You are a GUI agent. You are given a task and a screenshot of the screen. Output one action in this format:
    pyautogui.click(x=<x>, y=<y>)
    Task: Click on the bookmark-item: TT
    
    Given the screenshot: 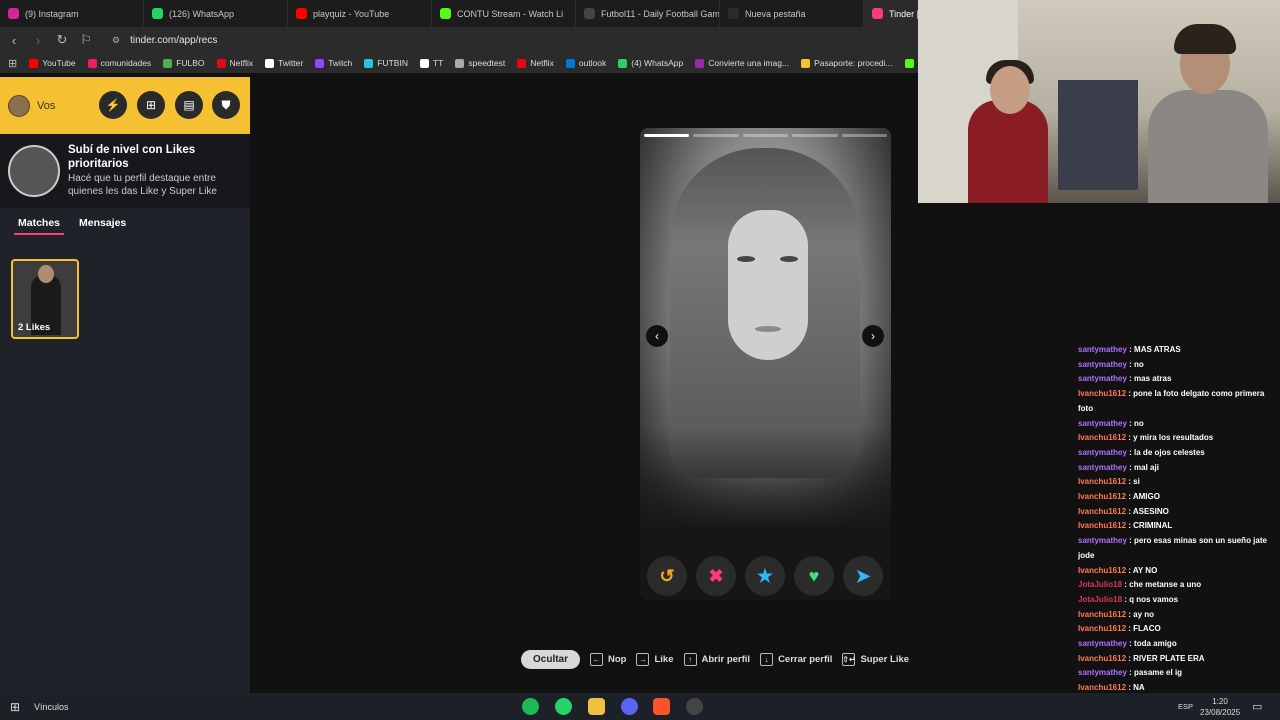 What is the action you would take?
    pyautogui.click(x=431, y=63)
    